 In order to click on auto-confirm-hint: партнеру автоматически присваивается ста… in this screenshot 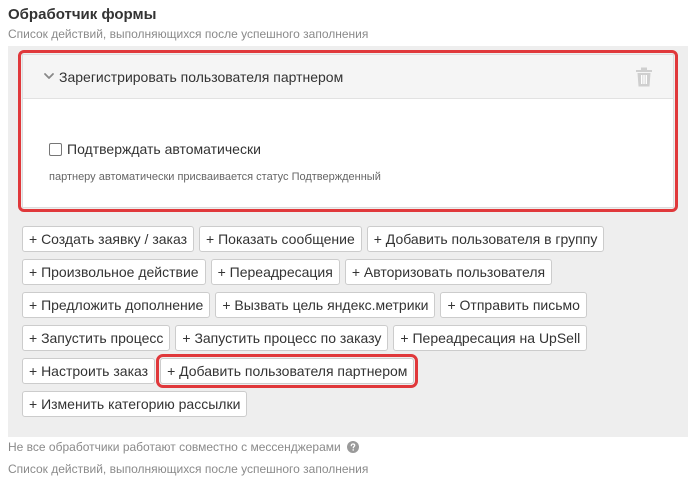, I will do `click(215, 177)`.